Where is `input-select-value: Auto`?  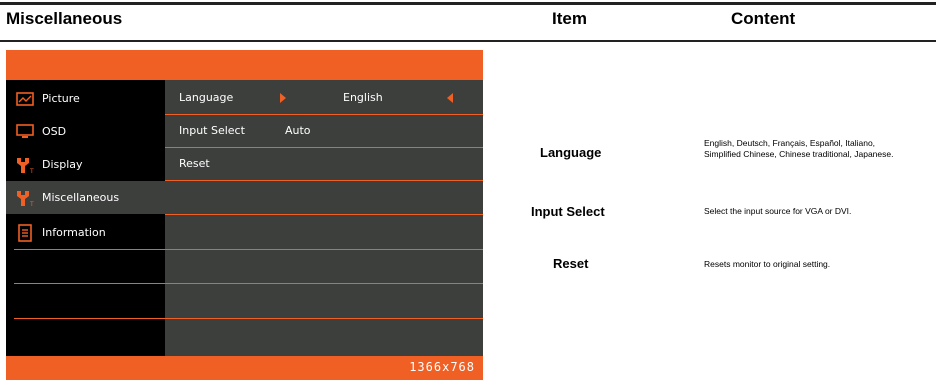 input-select-value: Auto is located at coordinates (298, 130).